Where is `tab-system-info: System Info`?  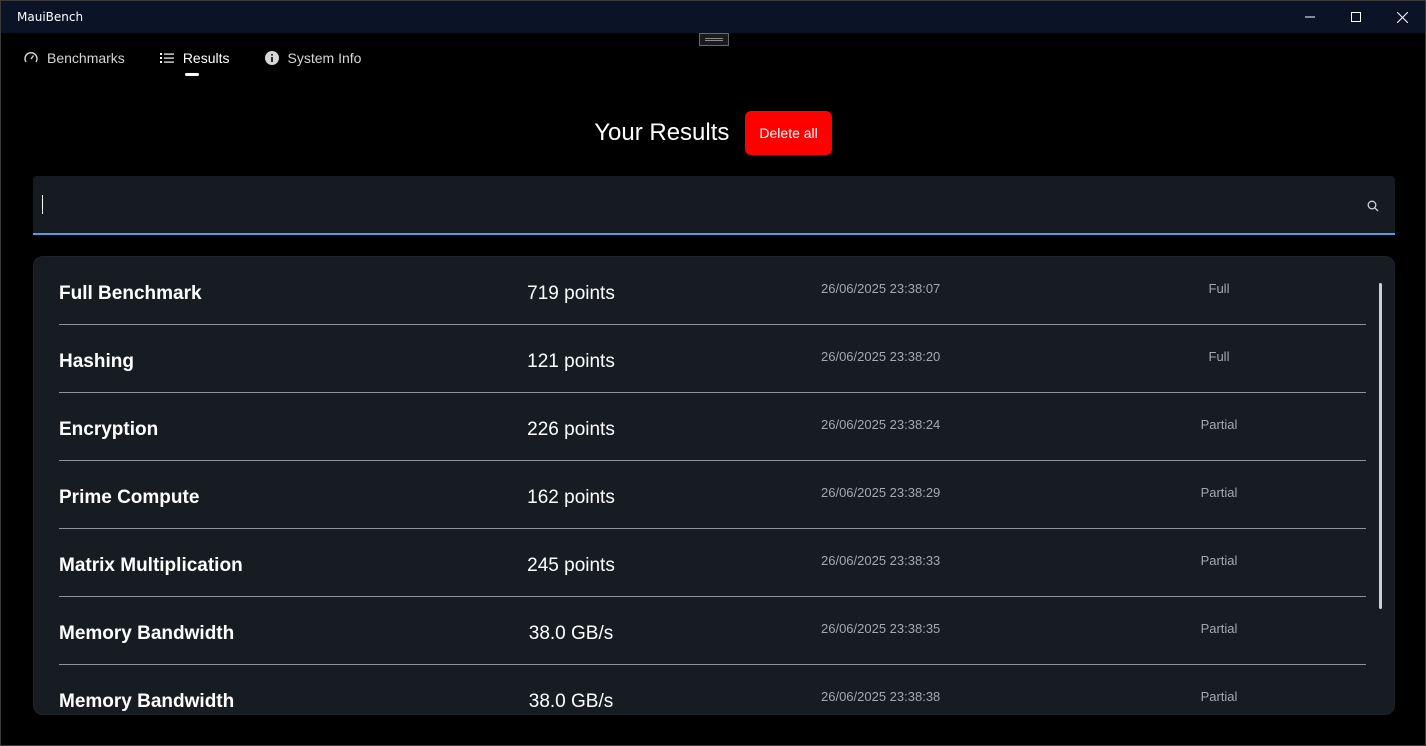
tab-system-info: System Info is located at coordinates (321, 58).